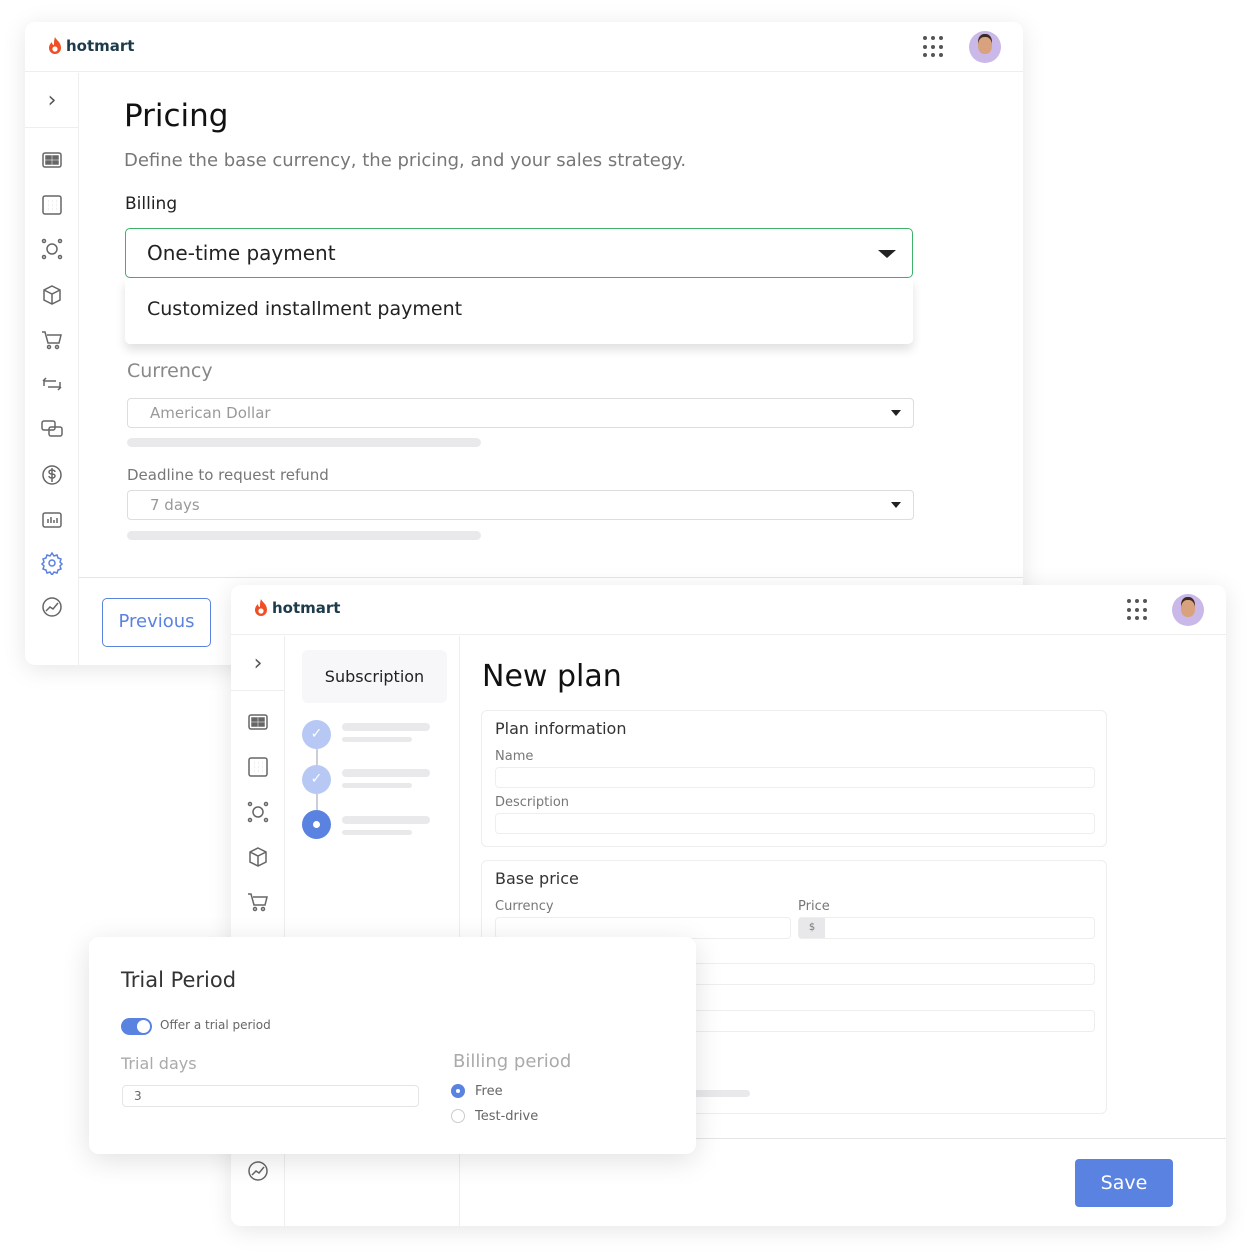 This screenshot has height=1253, width=1252. What do you see at coordinates (561, 728) in the screenshot?
I see `card-title: Plan information` at bounding box center [561, 728].